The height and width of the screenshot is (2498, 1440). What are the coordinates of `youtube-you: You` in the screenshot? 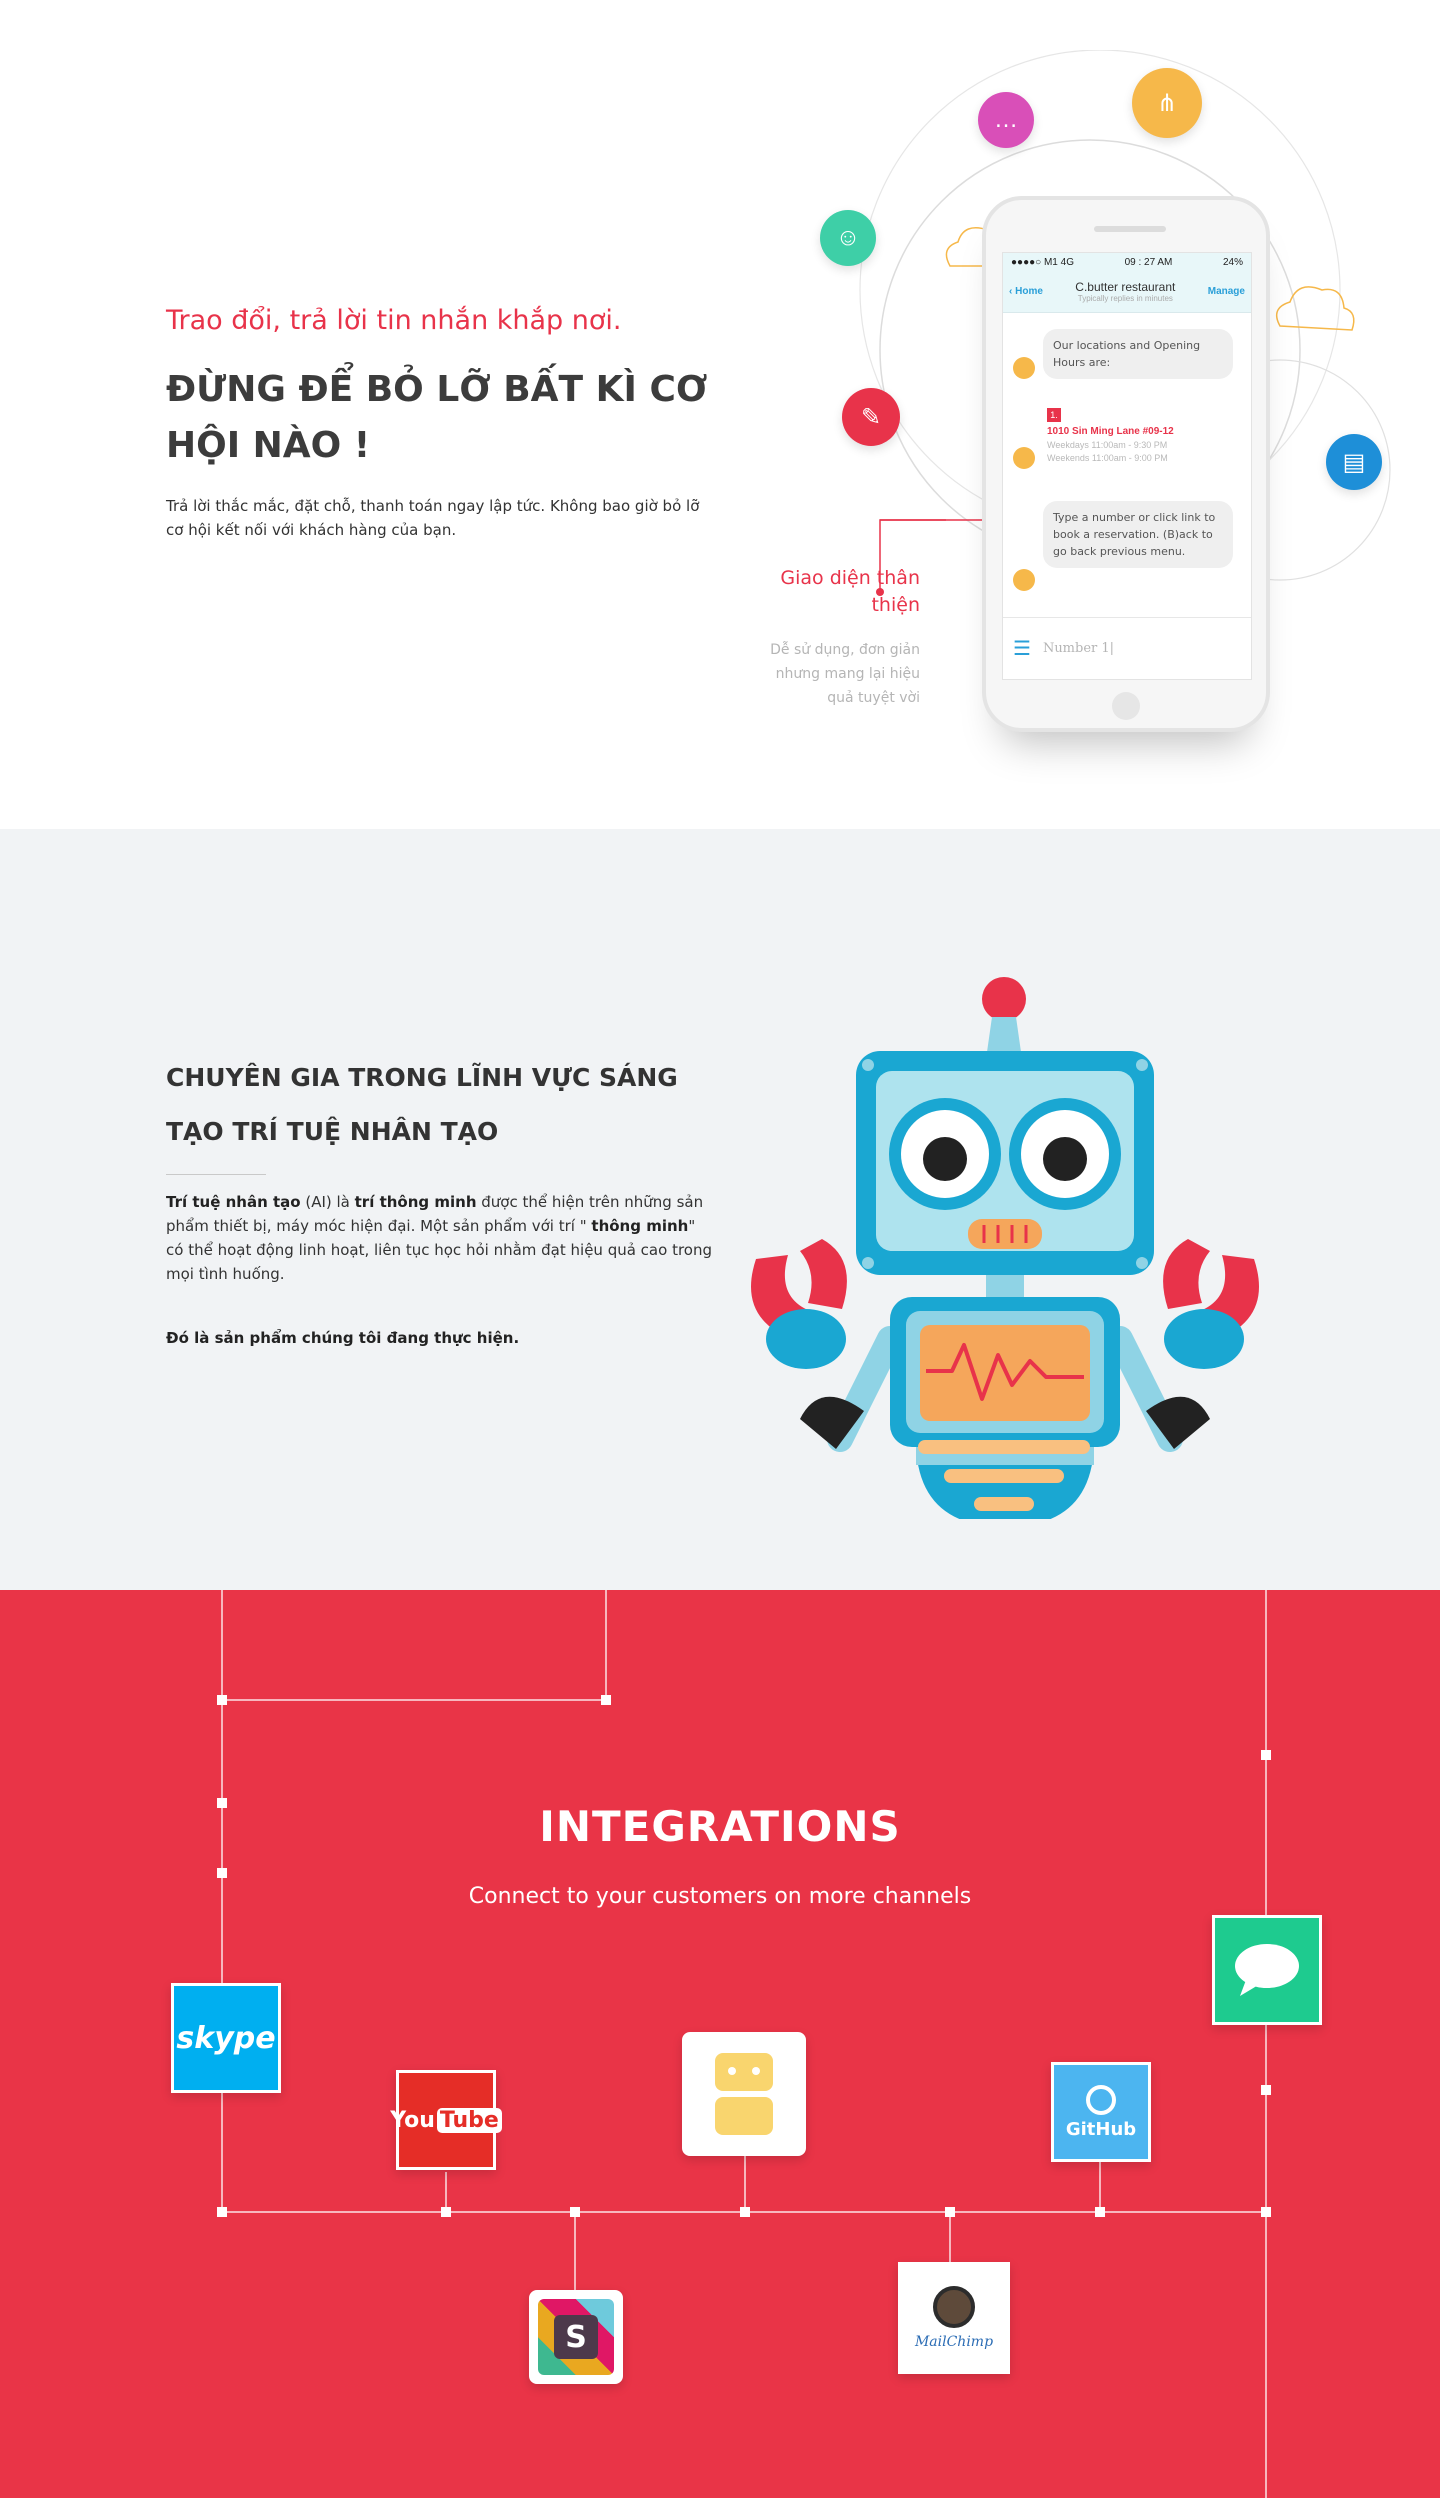 It's located at (412, 2120).